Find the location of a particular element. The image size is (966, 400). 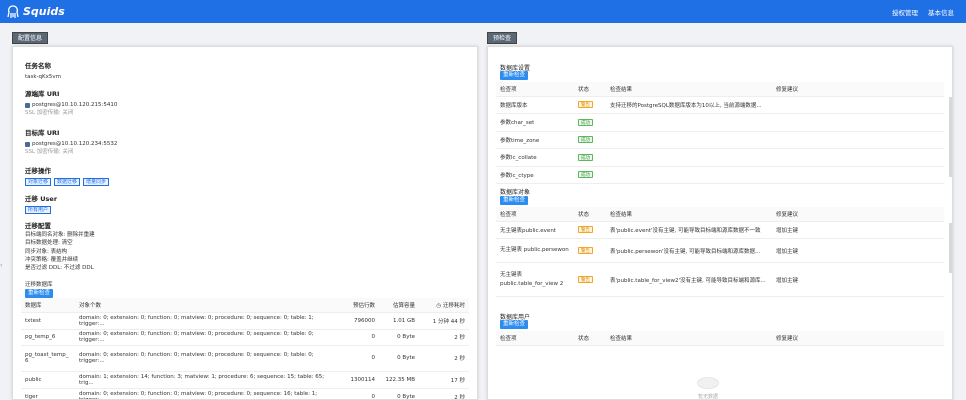

migrate-db-label: 迁移数据库 is located at coordinates (39, 285).